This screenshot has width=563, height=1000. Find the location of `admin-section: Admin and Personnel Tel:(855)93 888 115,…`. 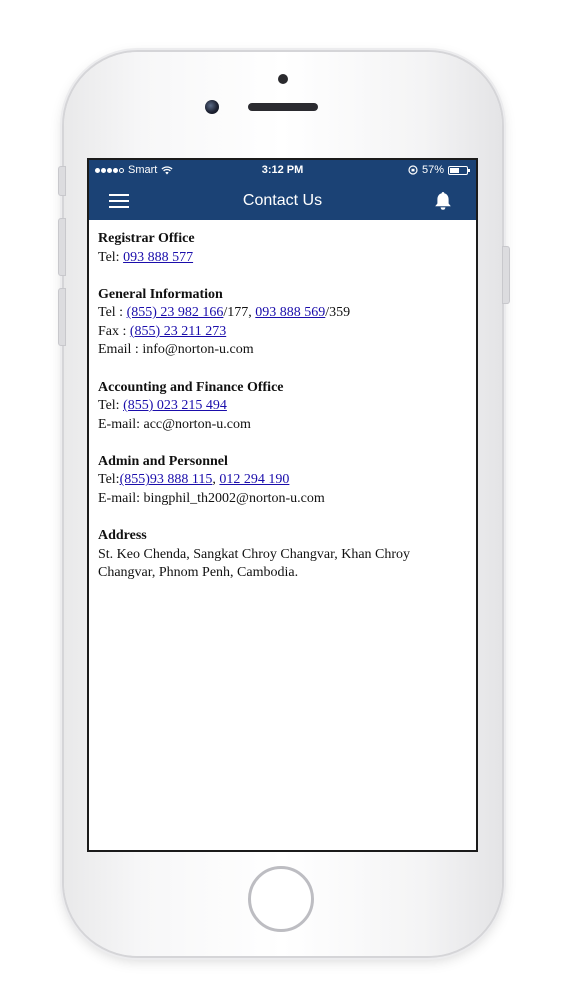

admin-section: Admin and Personnel Tel:(855)93 888 115,… is located at coordinates (282, 481).